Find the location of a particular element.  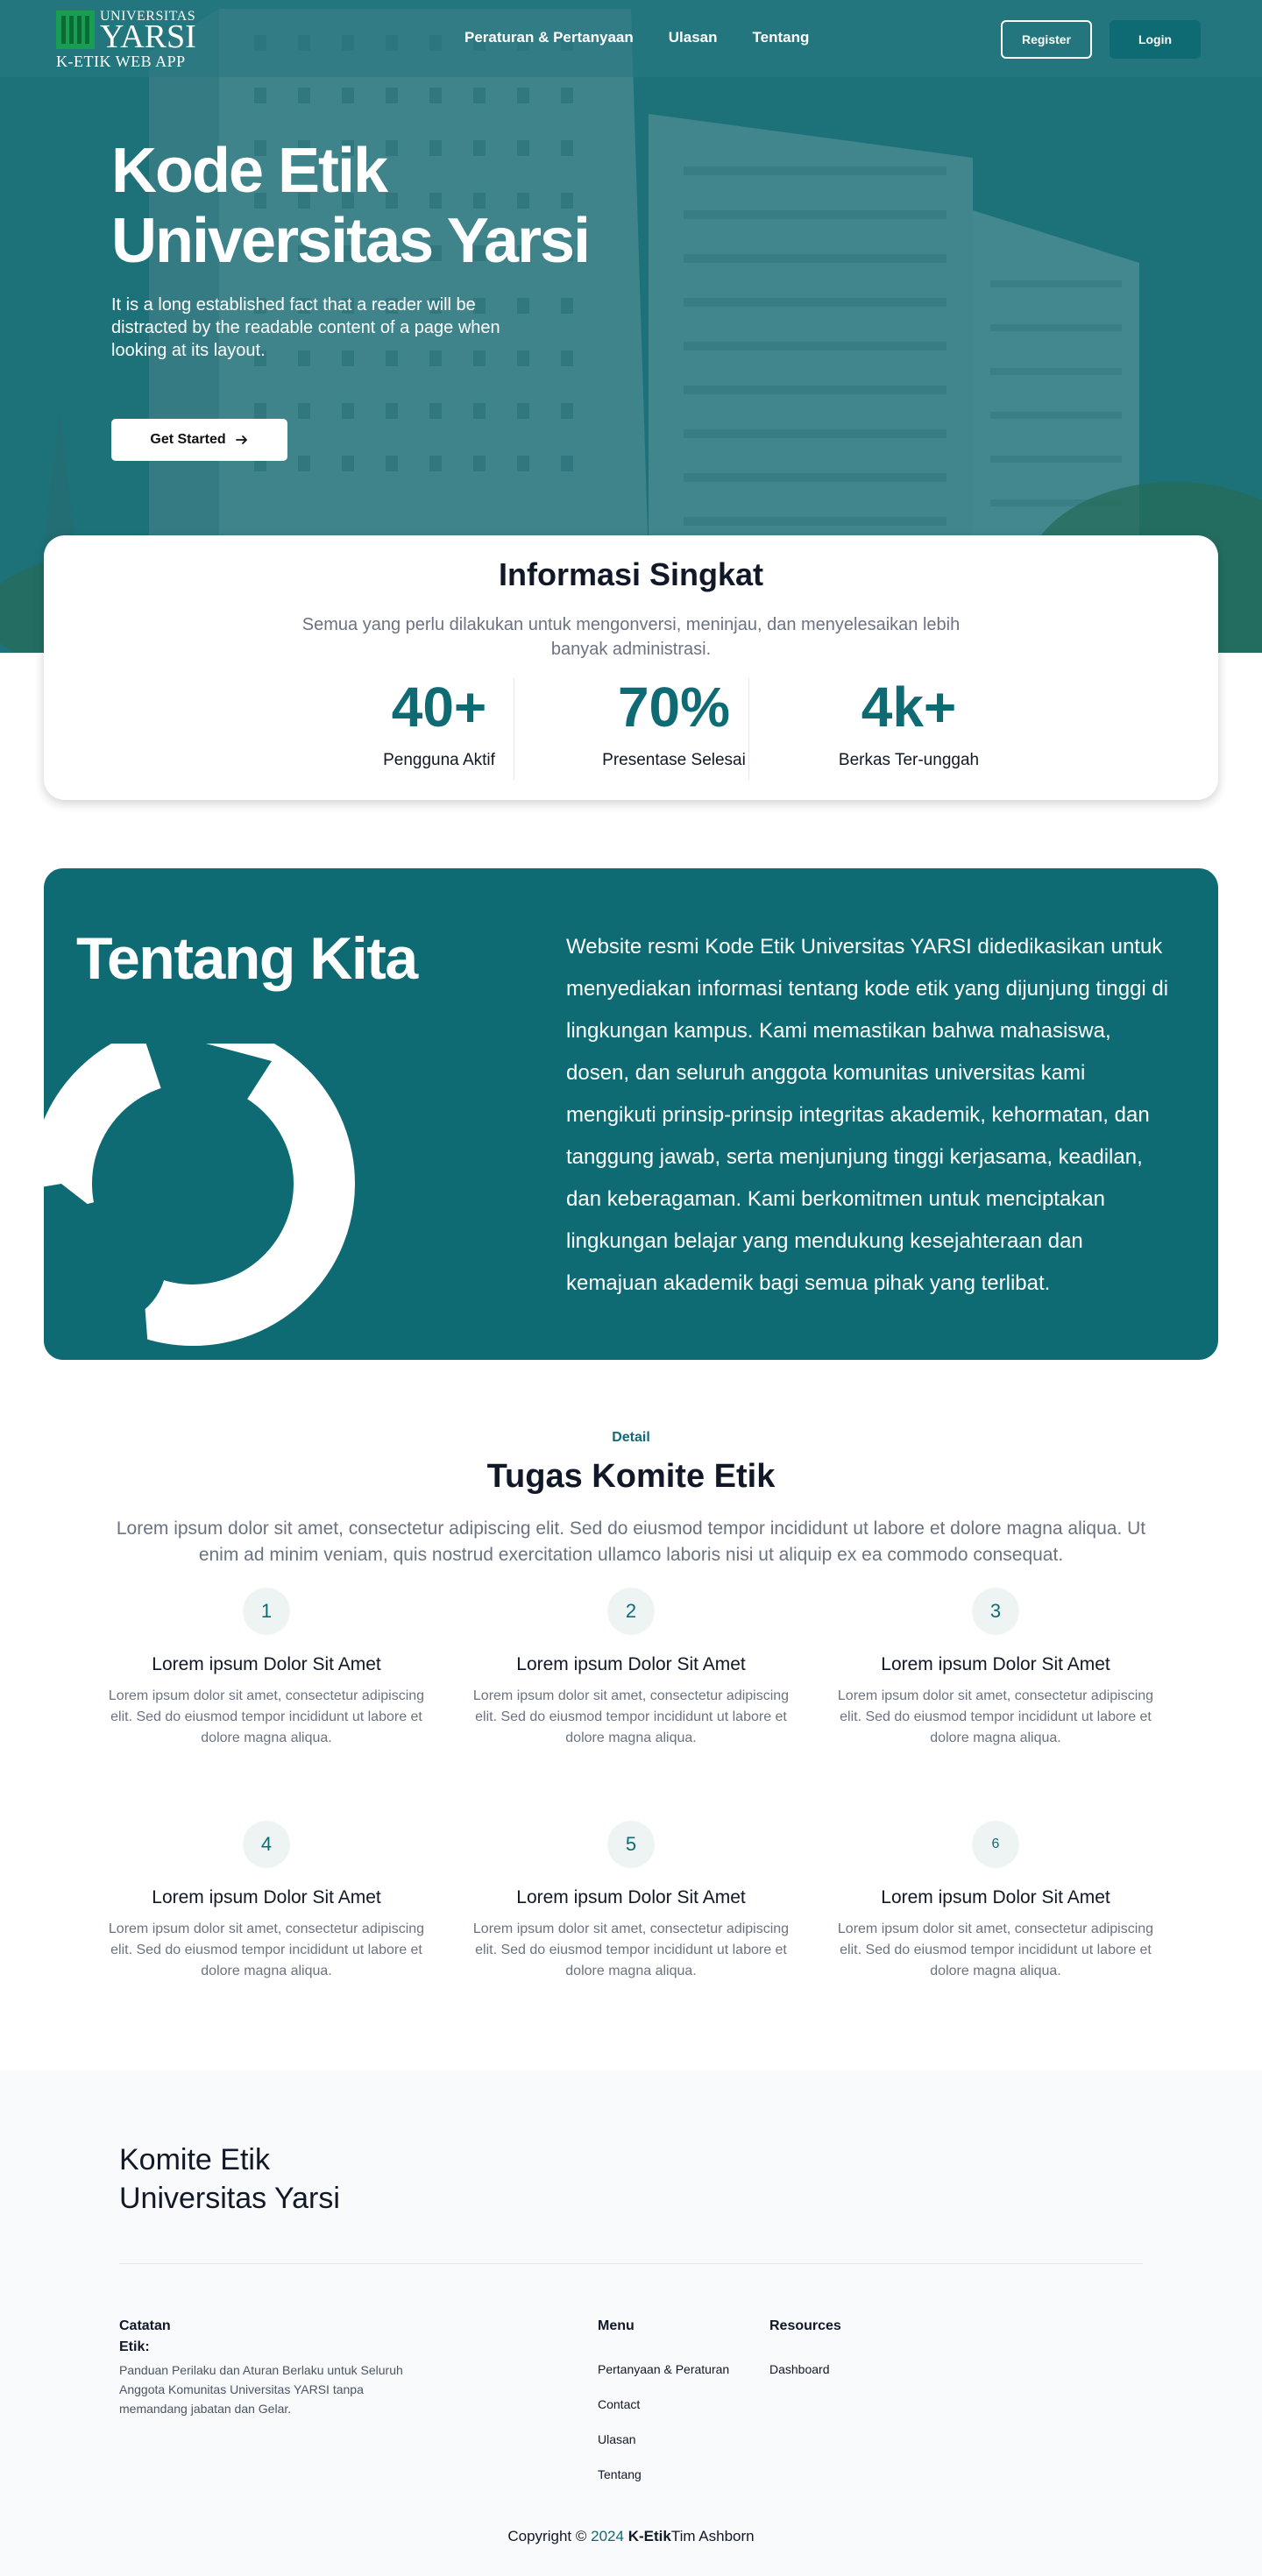

task-number-badge: 4 is located at coordinates (266, 1844).